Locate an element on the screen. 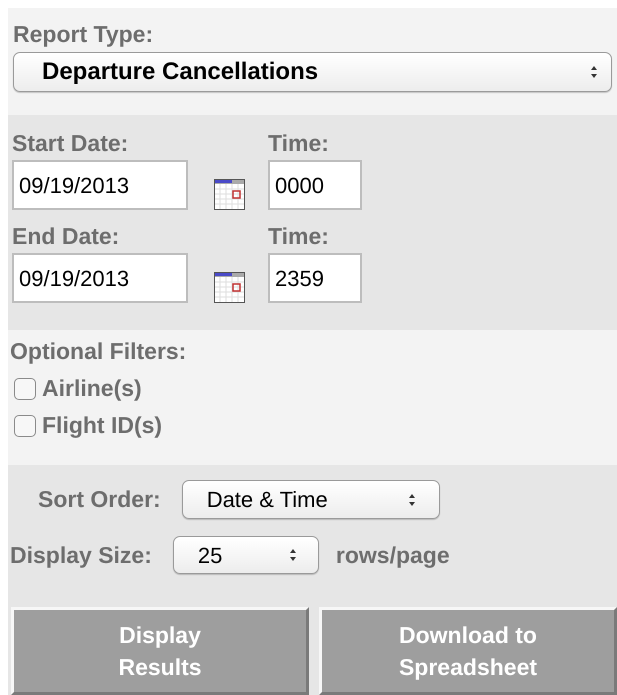 The image size is (617, 695). checkbox-label: Flight ID(s) is located at coordinates (102, 425).